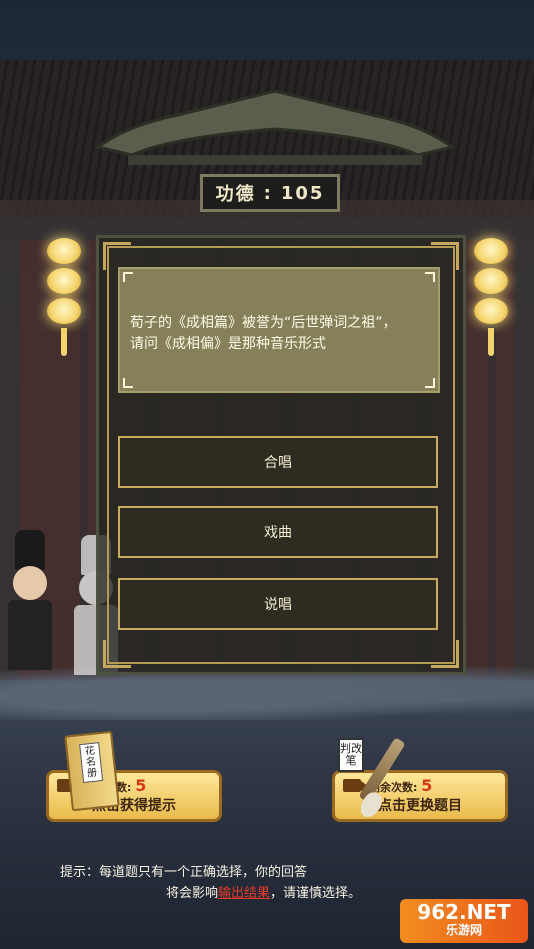 The width and height of the screenshot is (534, 949). I want to click on question-text-line1: 荀子的《成相篇》被誉为“后世弹词之祖”，, so click(263, 323).